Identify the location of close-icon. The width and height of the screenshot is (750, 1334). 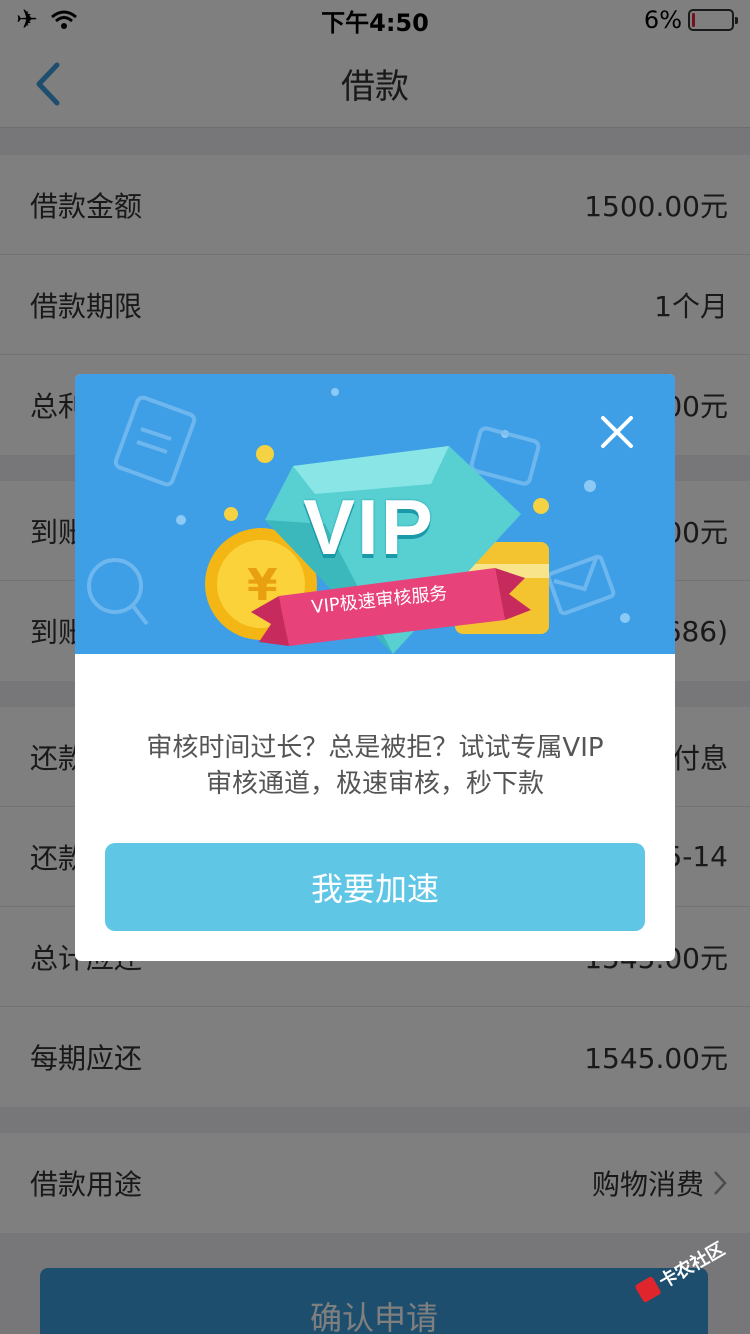
(617, 432).